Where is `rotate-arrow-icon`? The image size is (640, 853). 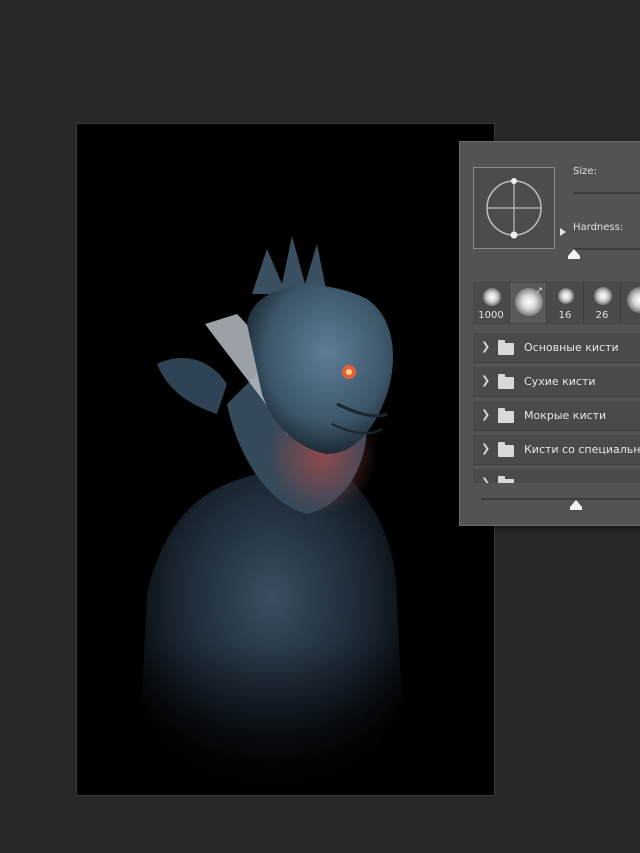
rotate-arrow-icon is located at coordinates (563, 232).